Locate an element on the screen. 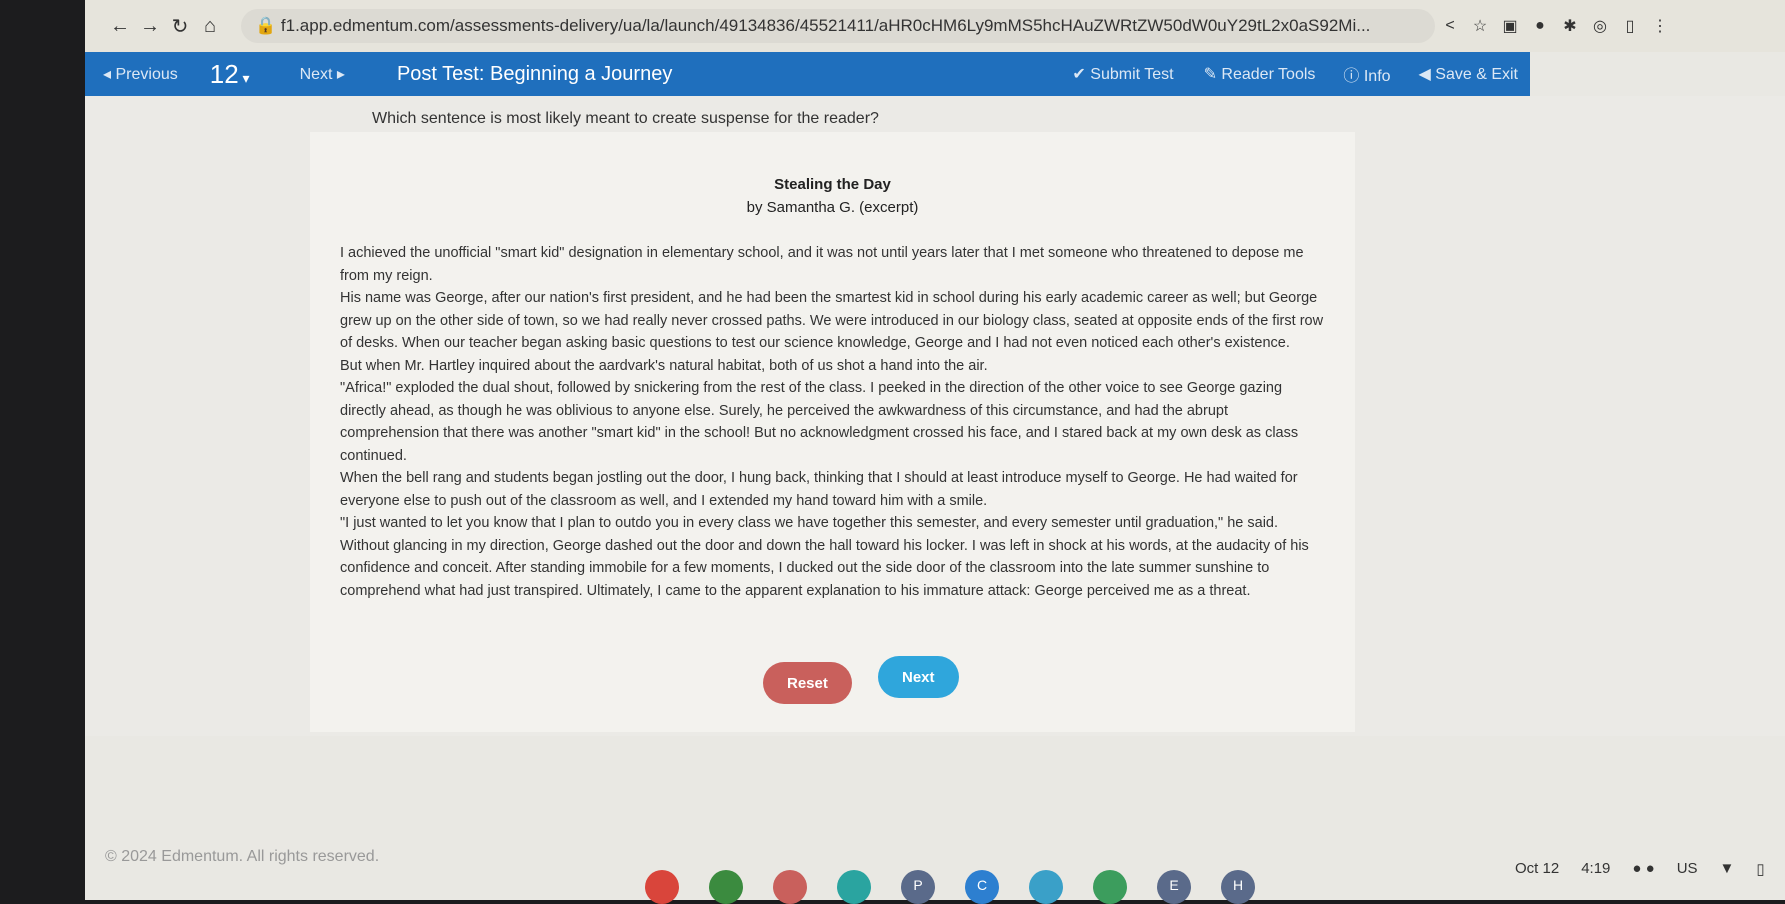 The image size is (1785, 904). test-title: Post Test: Beginning a Journey is located at coordinates (534, 73).